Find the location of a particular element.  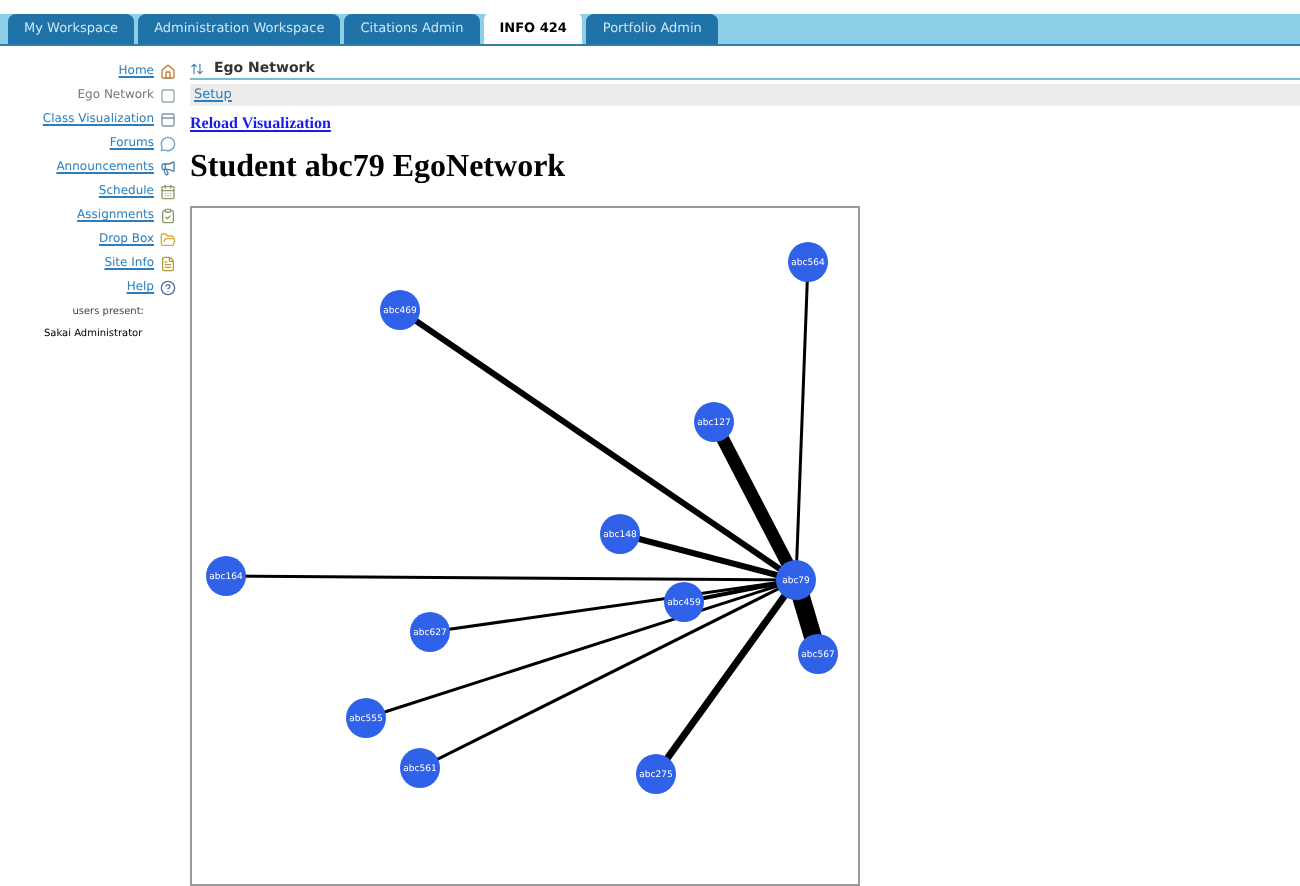

speech-bubble-icon is located at coordinates (168, 143).